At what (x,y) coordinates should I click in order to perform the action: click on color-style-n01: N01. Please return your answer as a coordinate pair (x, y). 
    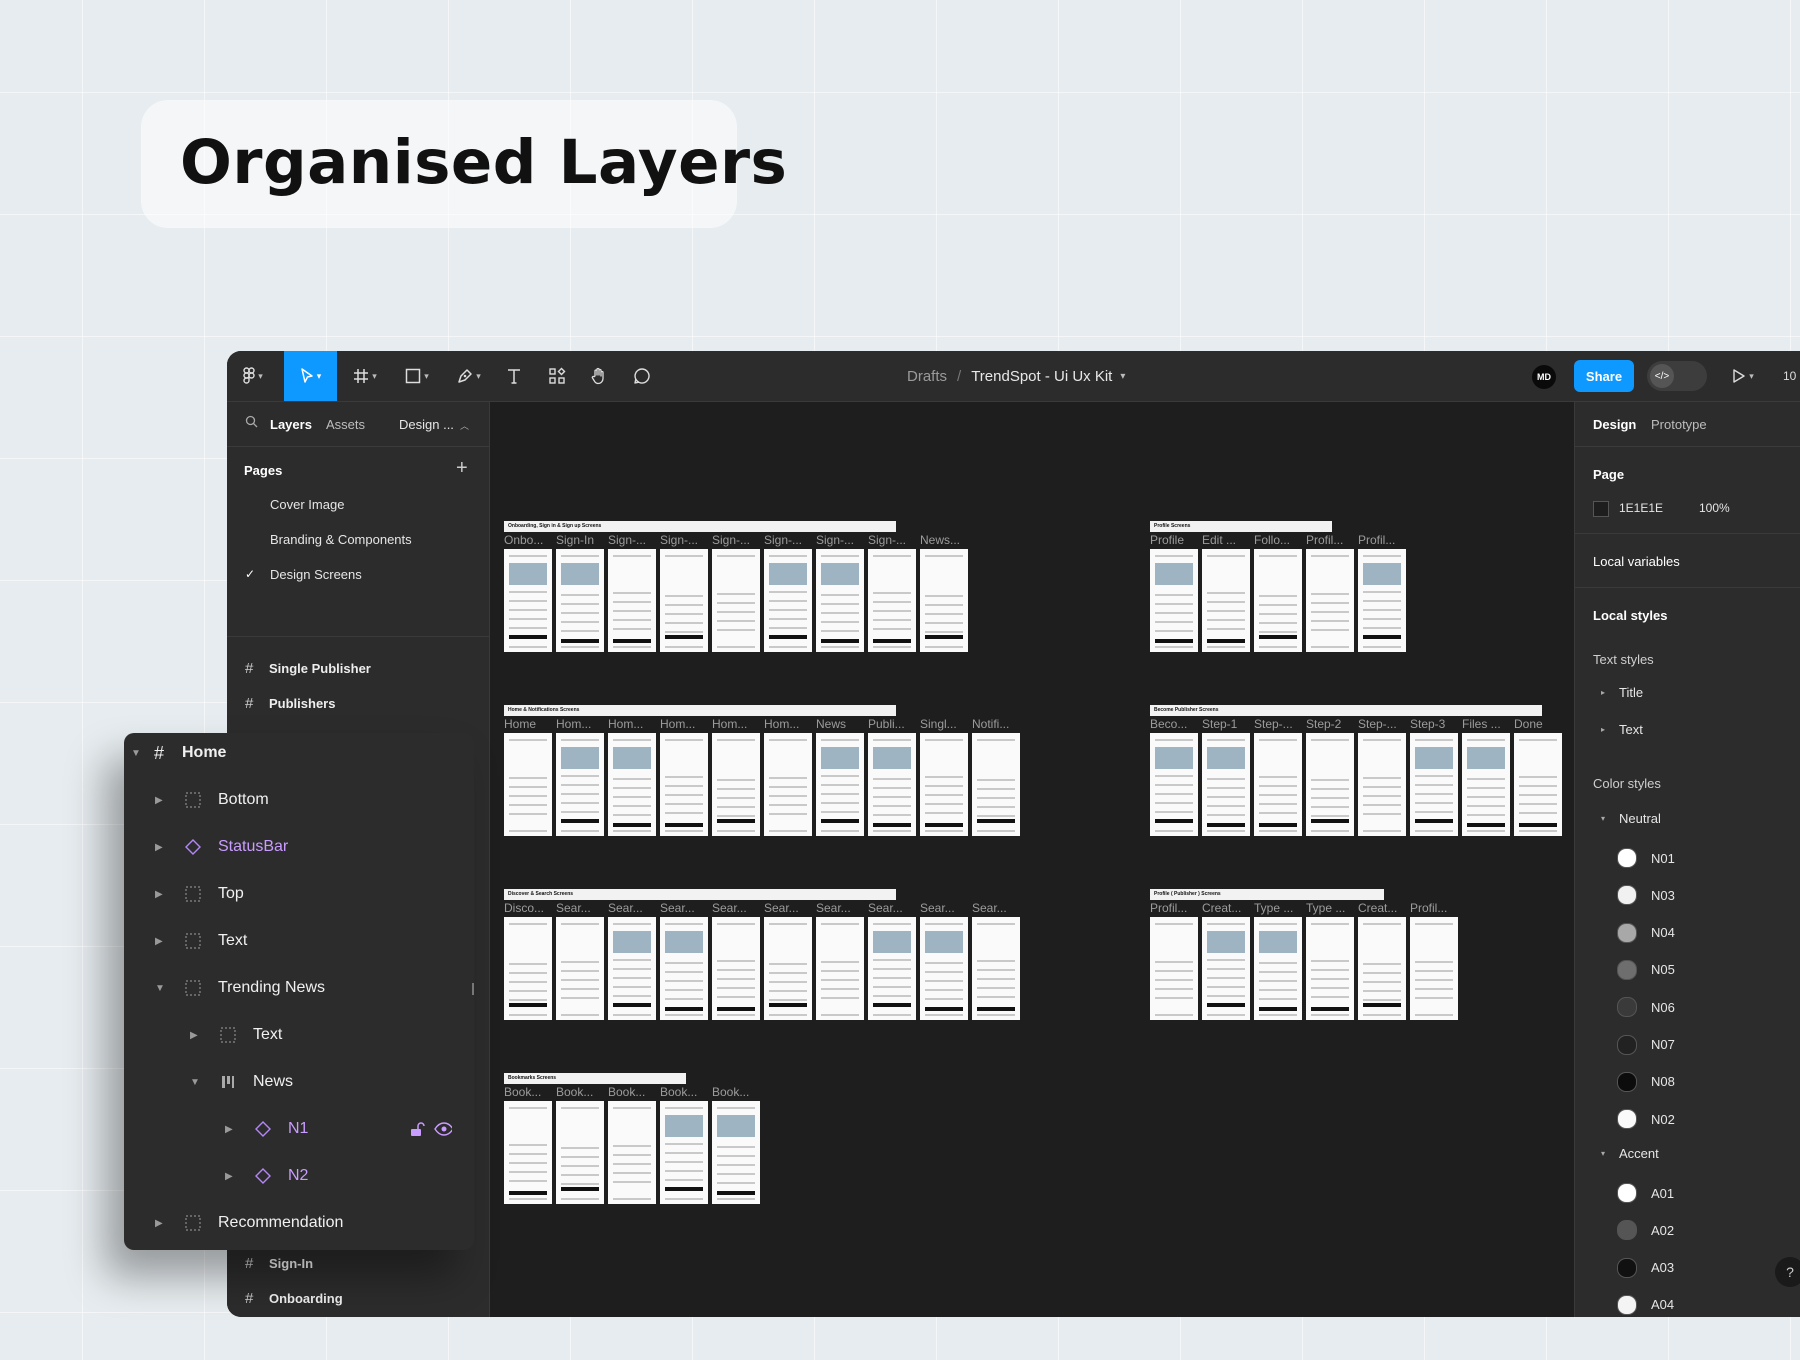
    Looking at the image, I should click on (1646, 858).